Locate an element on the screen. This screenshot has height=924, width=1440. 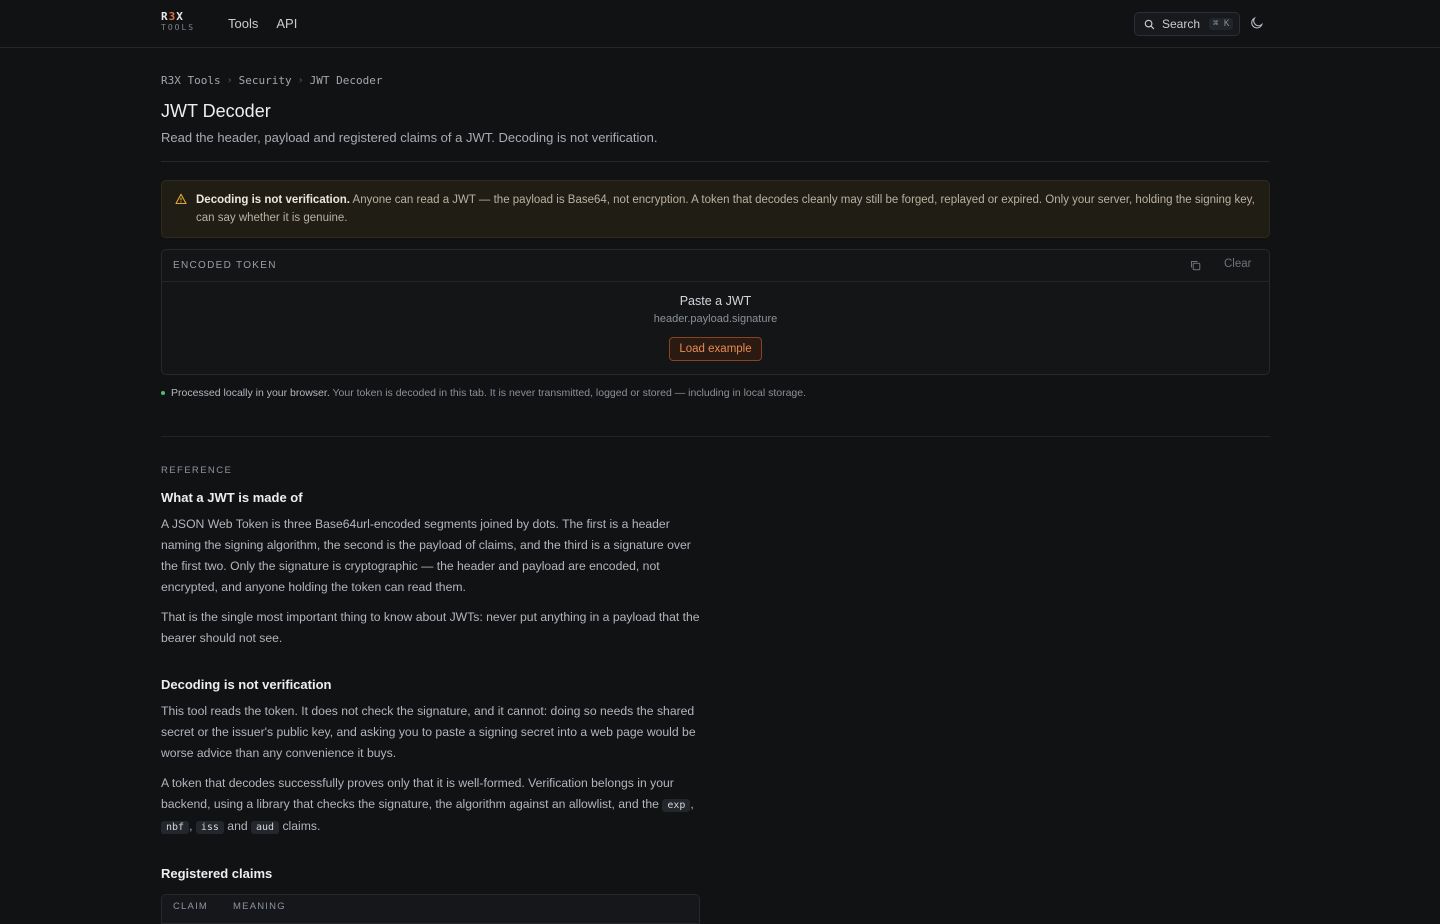
token-card-header: ENCODED TOKEN Clear is located at coordinates (715, 266).